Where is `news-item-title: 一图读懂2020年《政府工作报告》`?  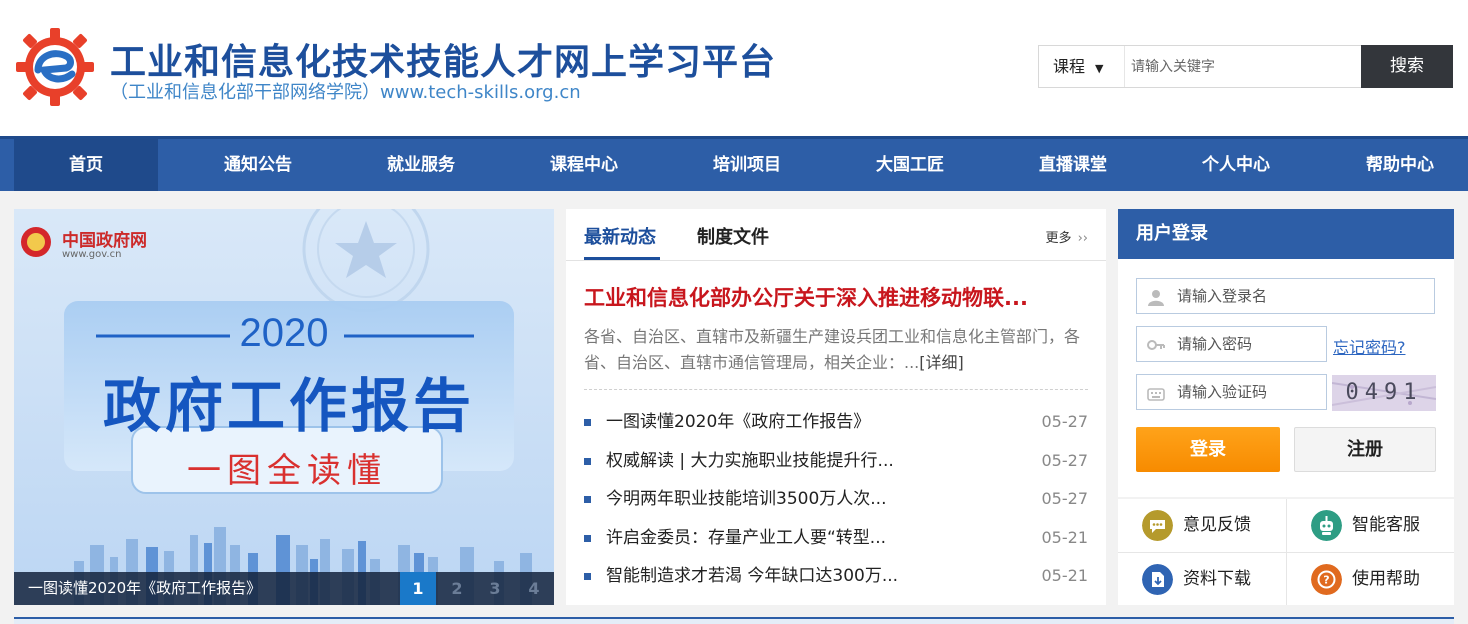 news-item-title: 一图读懂2020年《政府工作报告》 is located at coordinates (738, 422).